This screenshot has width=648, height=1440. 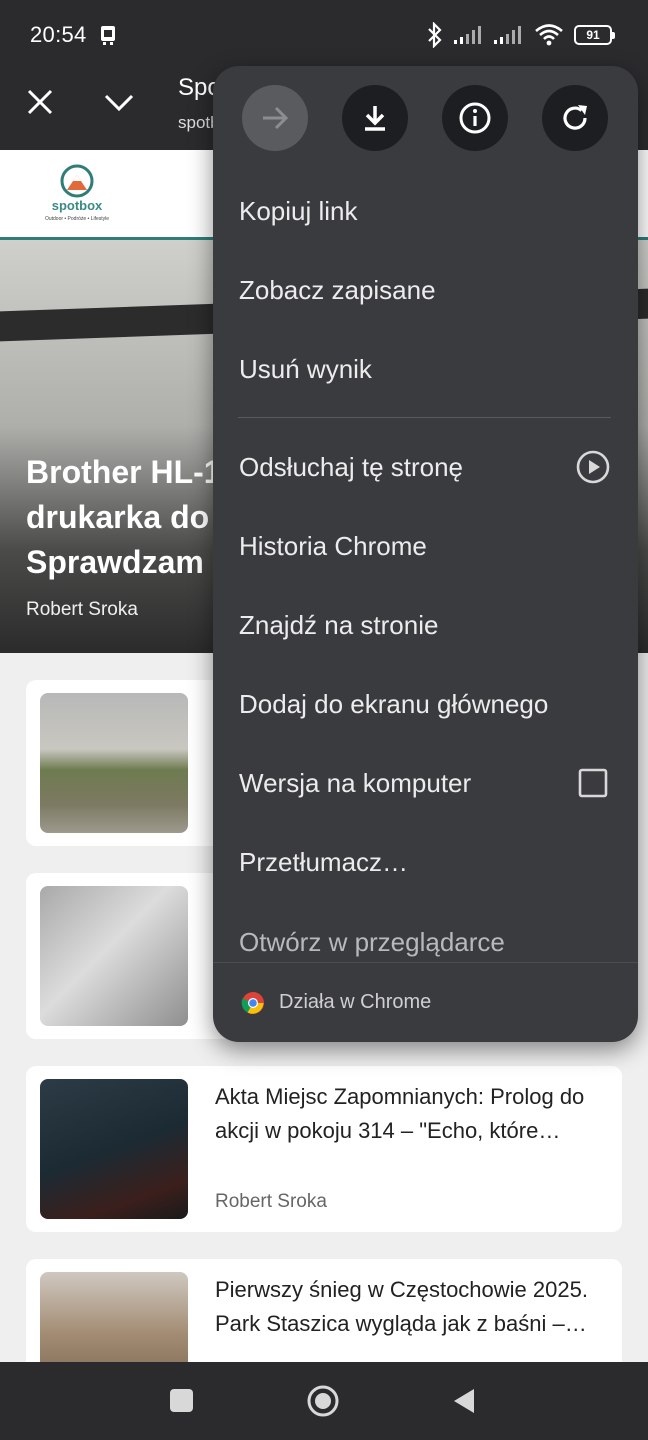 I want to click on logo-mountain-icon, so click(x=77, y=181).